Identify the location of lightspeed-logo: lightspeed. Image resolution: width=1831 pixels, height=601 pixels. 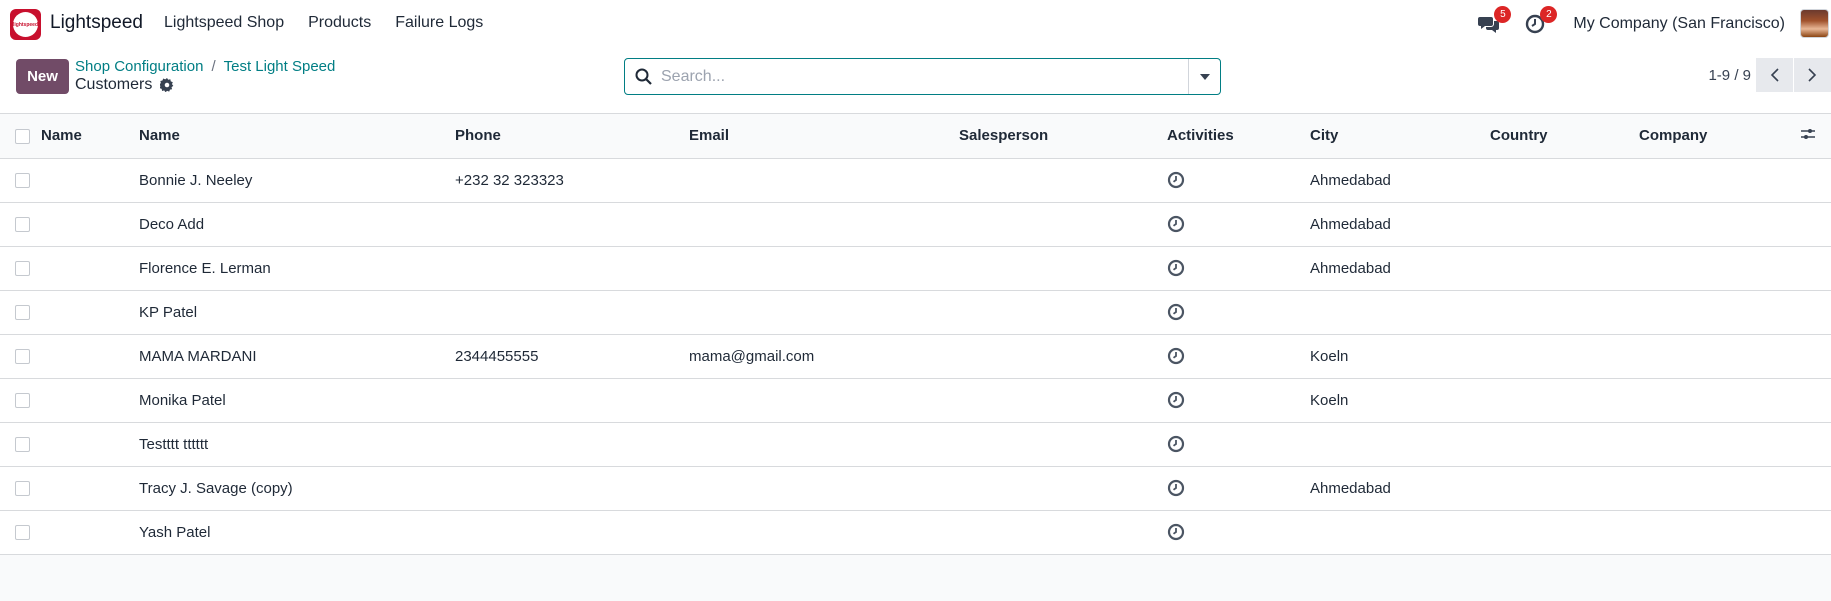
(25, 24).